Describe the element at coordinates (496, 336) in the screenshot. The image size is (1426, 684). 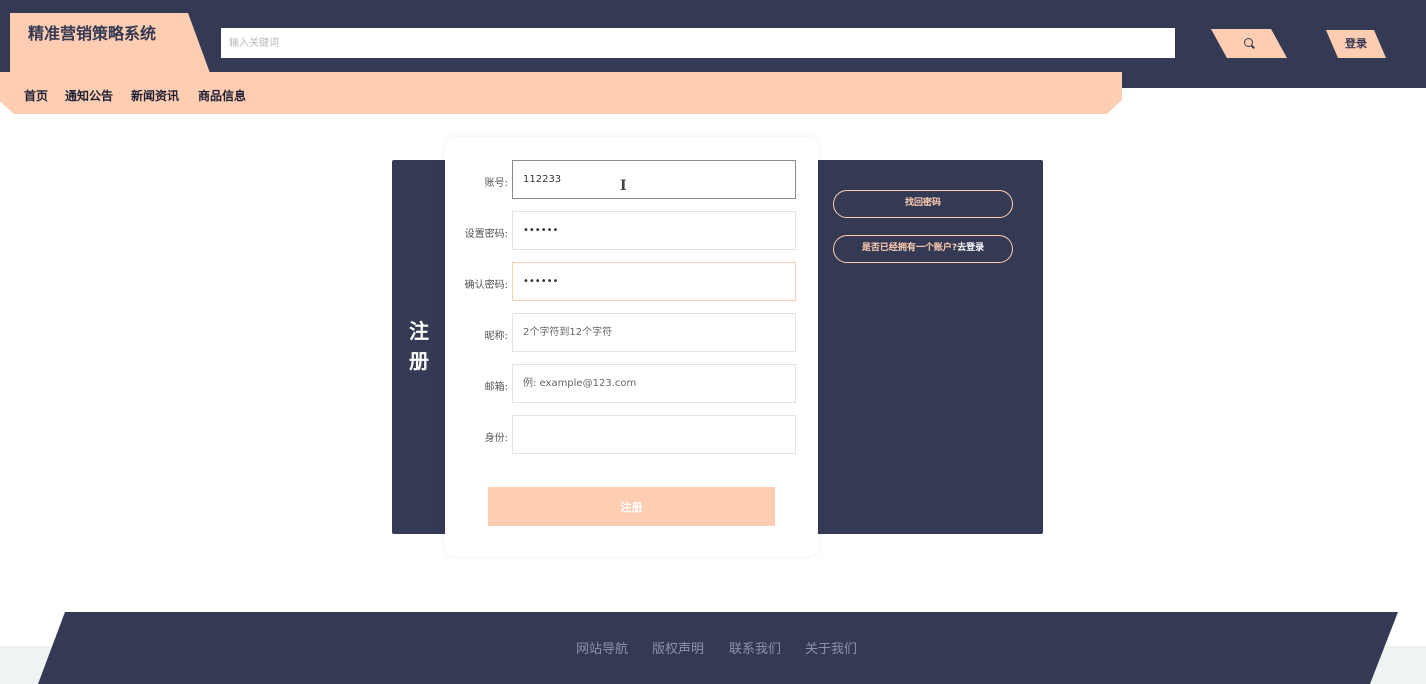
I see `nickname-label: 昵称:` at that location.